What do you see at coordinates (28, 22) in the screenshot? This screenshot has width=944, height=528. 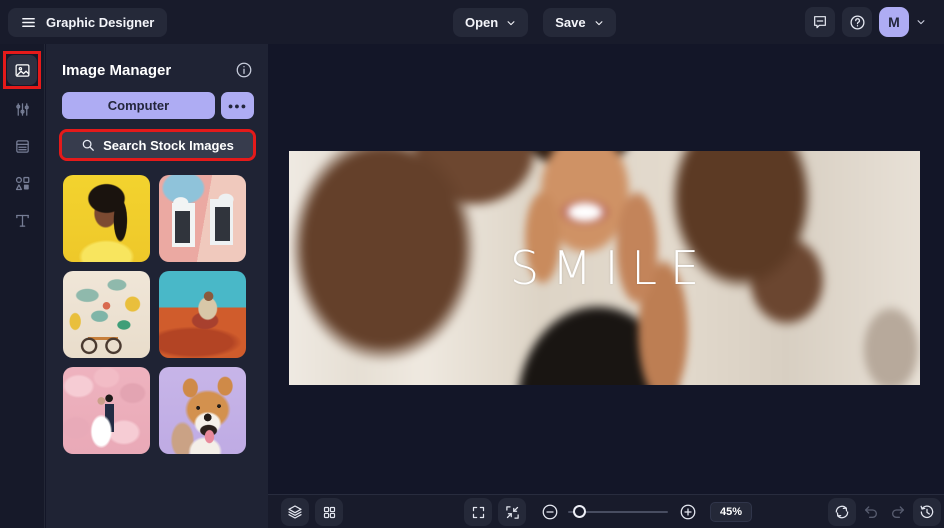 I see `hamburger-menu-icon` at bounding box center [28, 22].